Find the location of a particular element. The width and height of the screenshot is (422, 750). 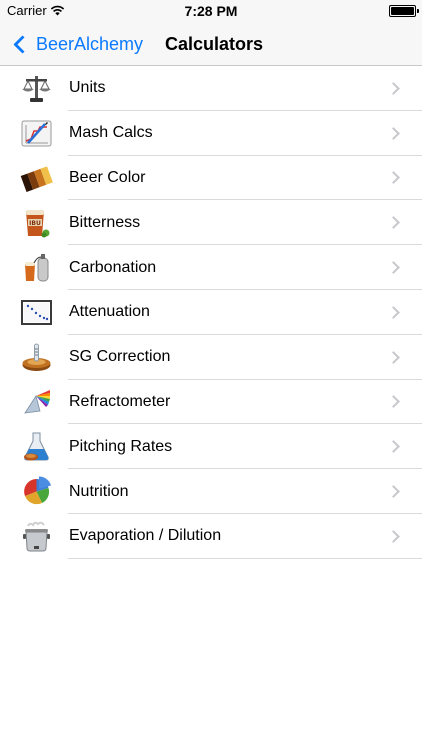

page-title: Calculators is located at coordinates (214, 44).